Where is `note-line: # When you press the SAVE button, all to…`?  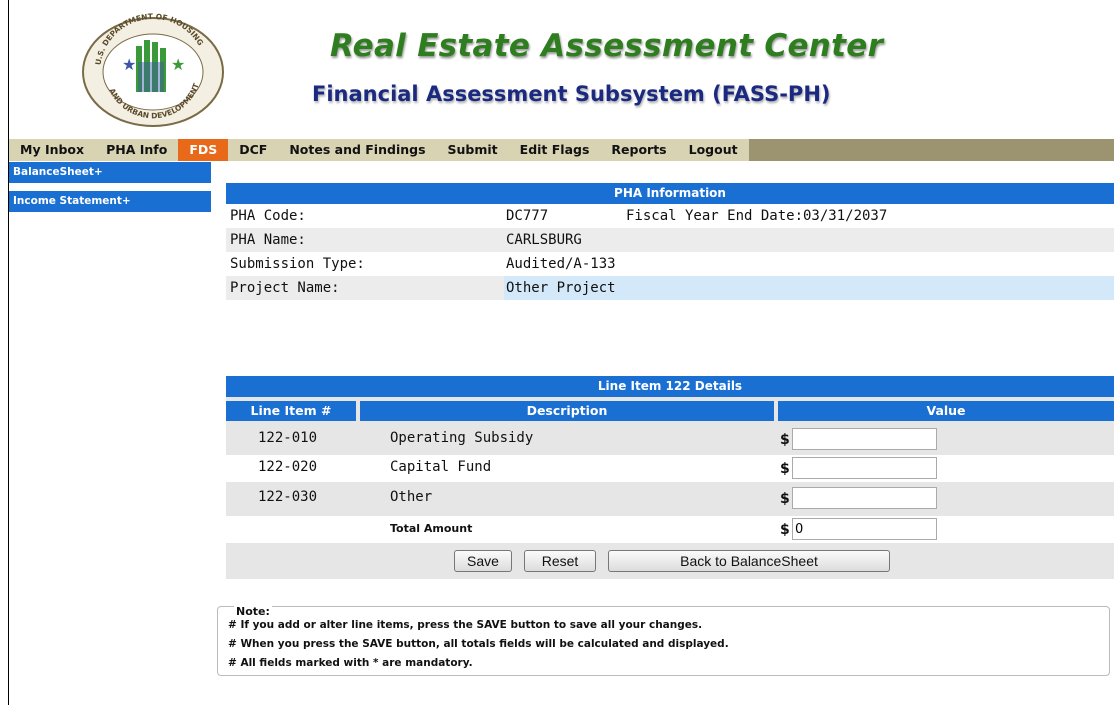
note-line: # When you press the SAVE button, all to… is located at coordinates (478, 644).